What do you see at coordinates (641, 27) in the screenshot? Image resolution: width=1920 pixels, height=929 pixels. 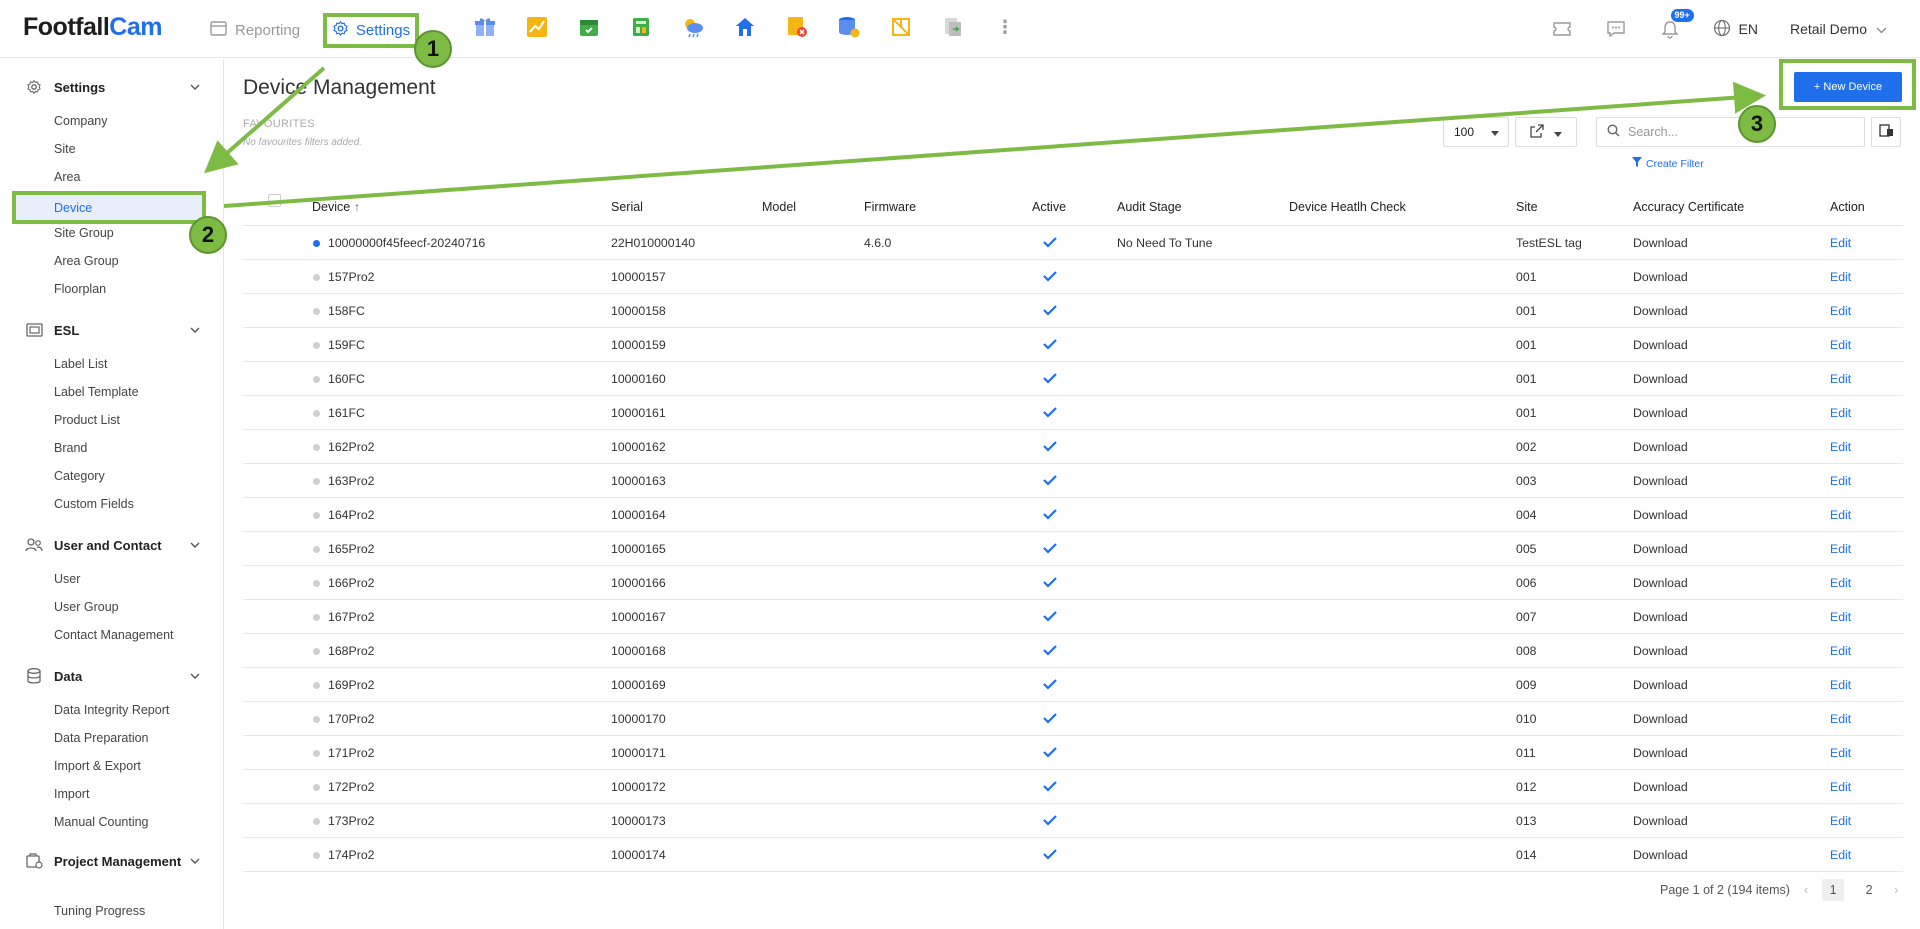 I see `ledger-icon` at bounding box center [641, 27].